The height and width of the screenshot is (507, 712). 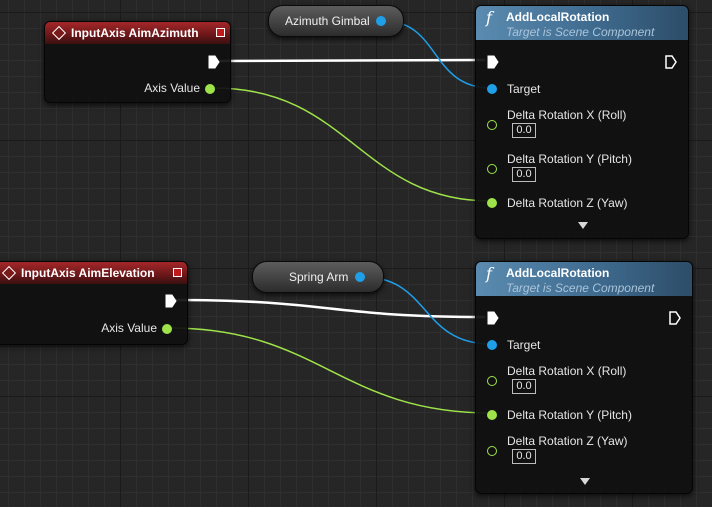 What do you see at coordinates (135, 33) in the screenshot?
I see `event-node-title: InputAxis AimAzimuth` at bounding box center [135, 33].